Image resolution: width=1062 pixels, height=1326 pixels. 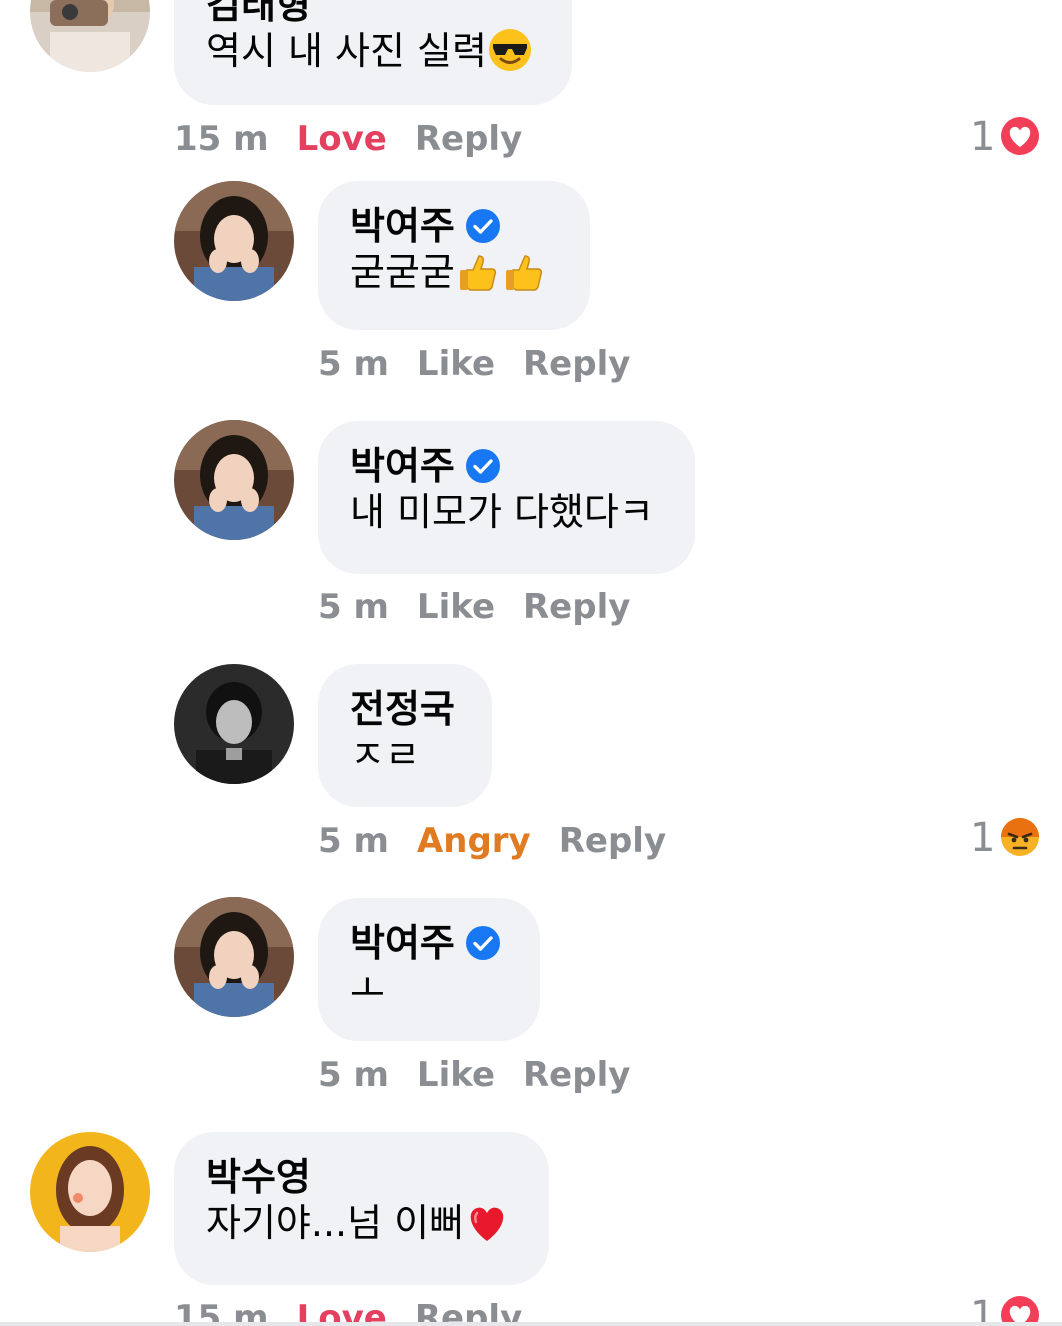 What do you see at coordinates (402, 272) in the screenshot?
I see `comment-text: 굳굳굳` at bounding box center [402, 272].